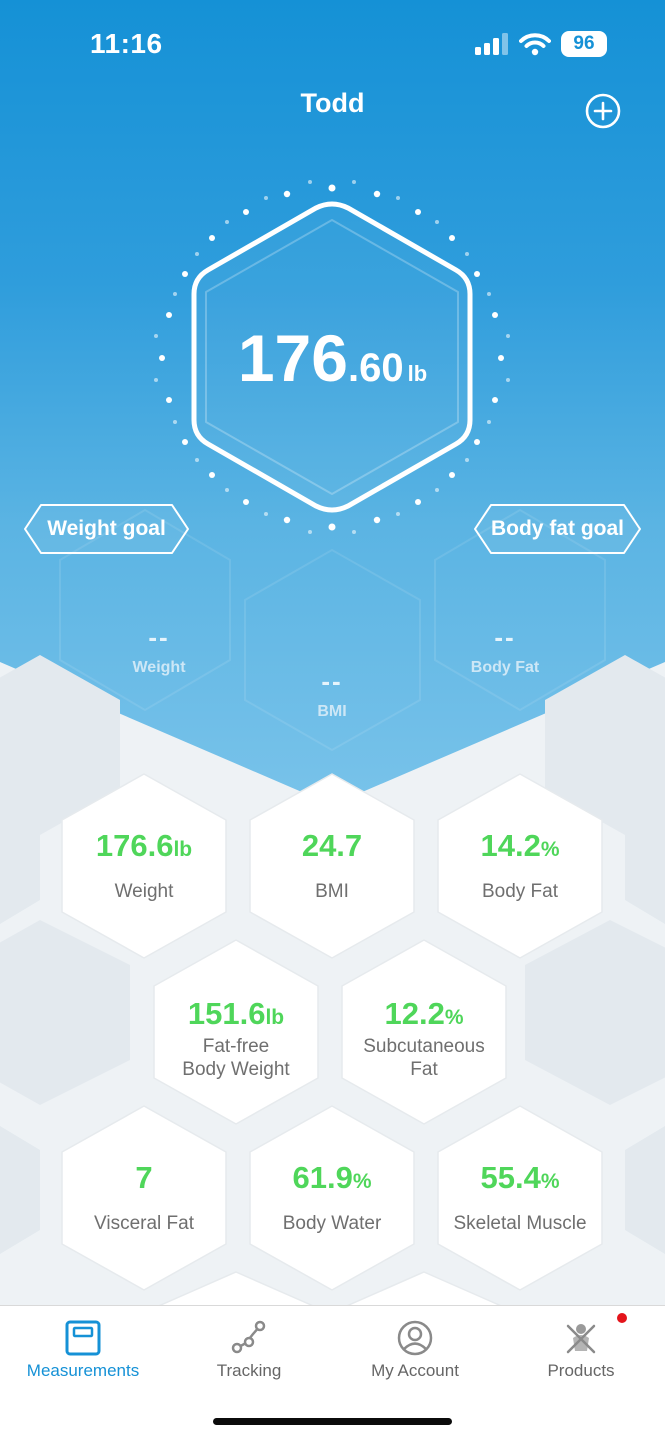  What do you see at coordinates (332, 1421) in the screenshot?
I see `home-indicator` at bounding box center [332, 1421].